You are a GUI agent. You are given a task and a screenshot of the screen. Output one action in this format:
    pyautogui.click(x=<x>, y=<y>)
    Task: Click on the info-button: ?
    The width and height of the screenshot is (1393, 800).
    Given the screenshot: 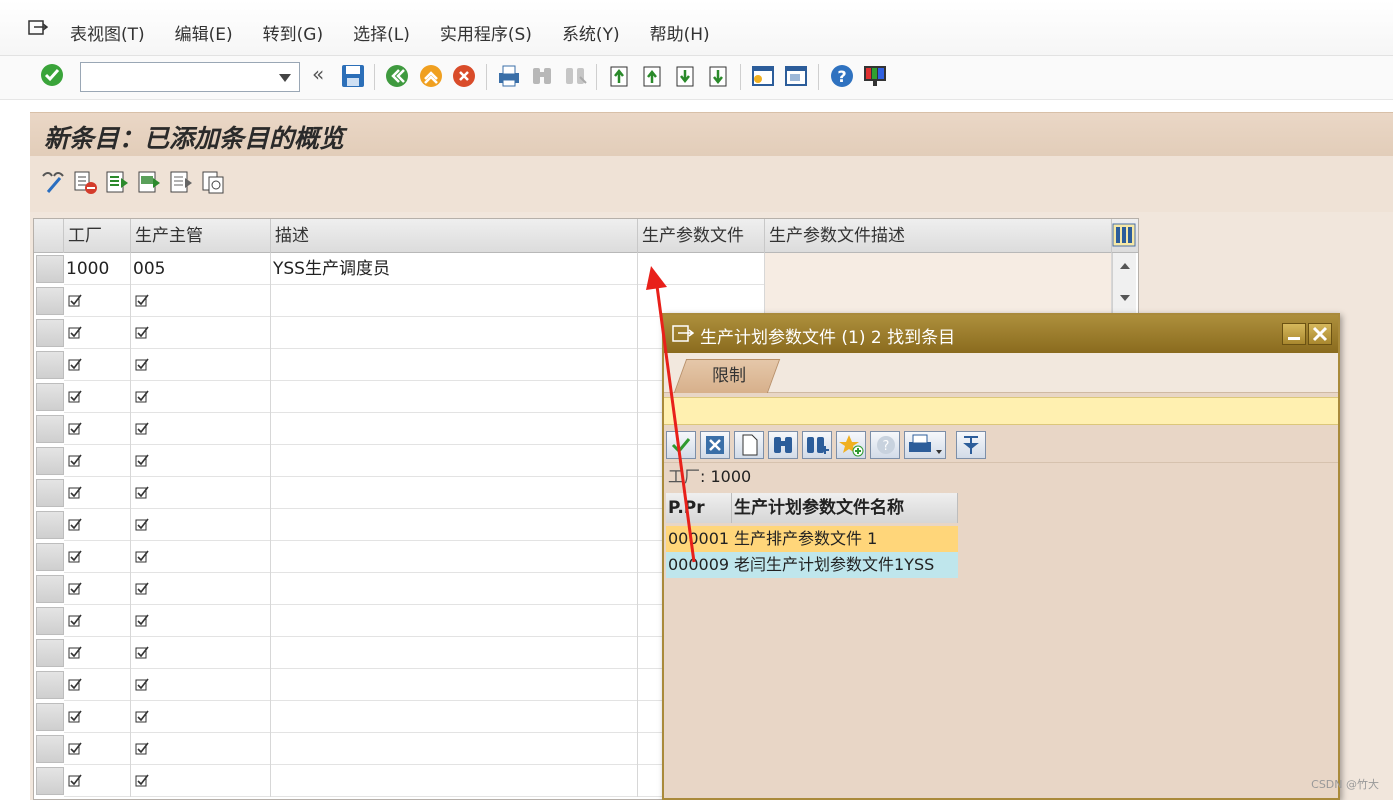 What is the action you would take?
    pyautogui.click(x=885, y=445)
    